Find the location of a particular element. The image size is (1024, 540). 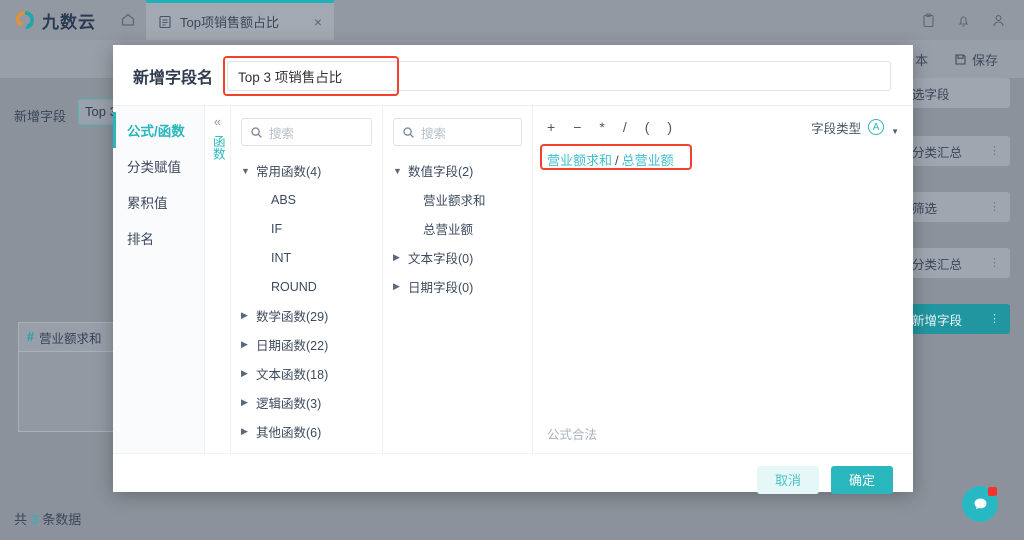

home-icon is located at coordinates (128, 20).